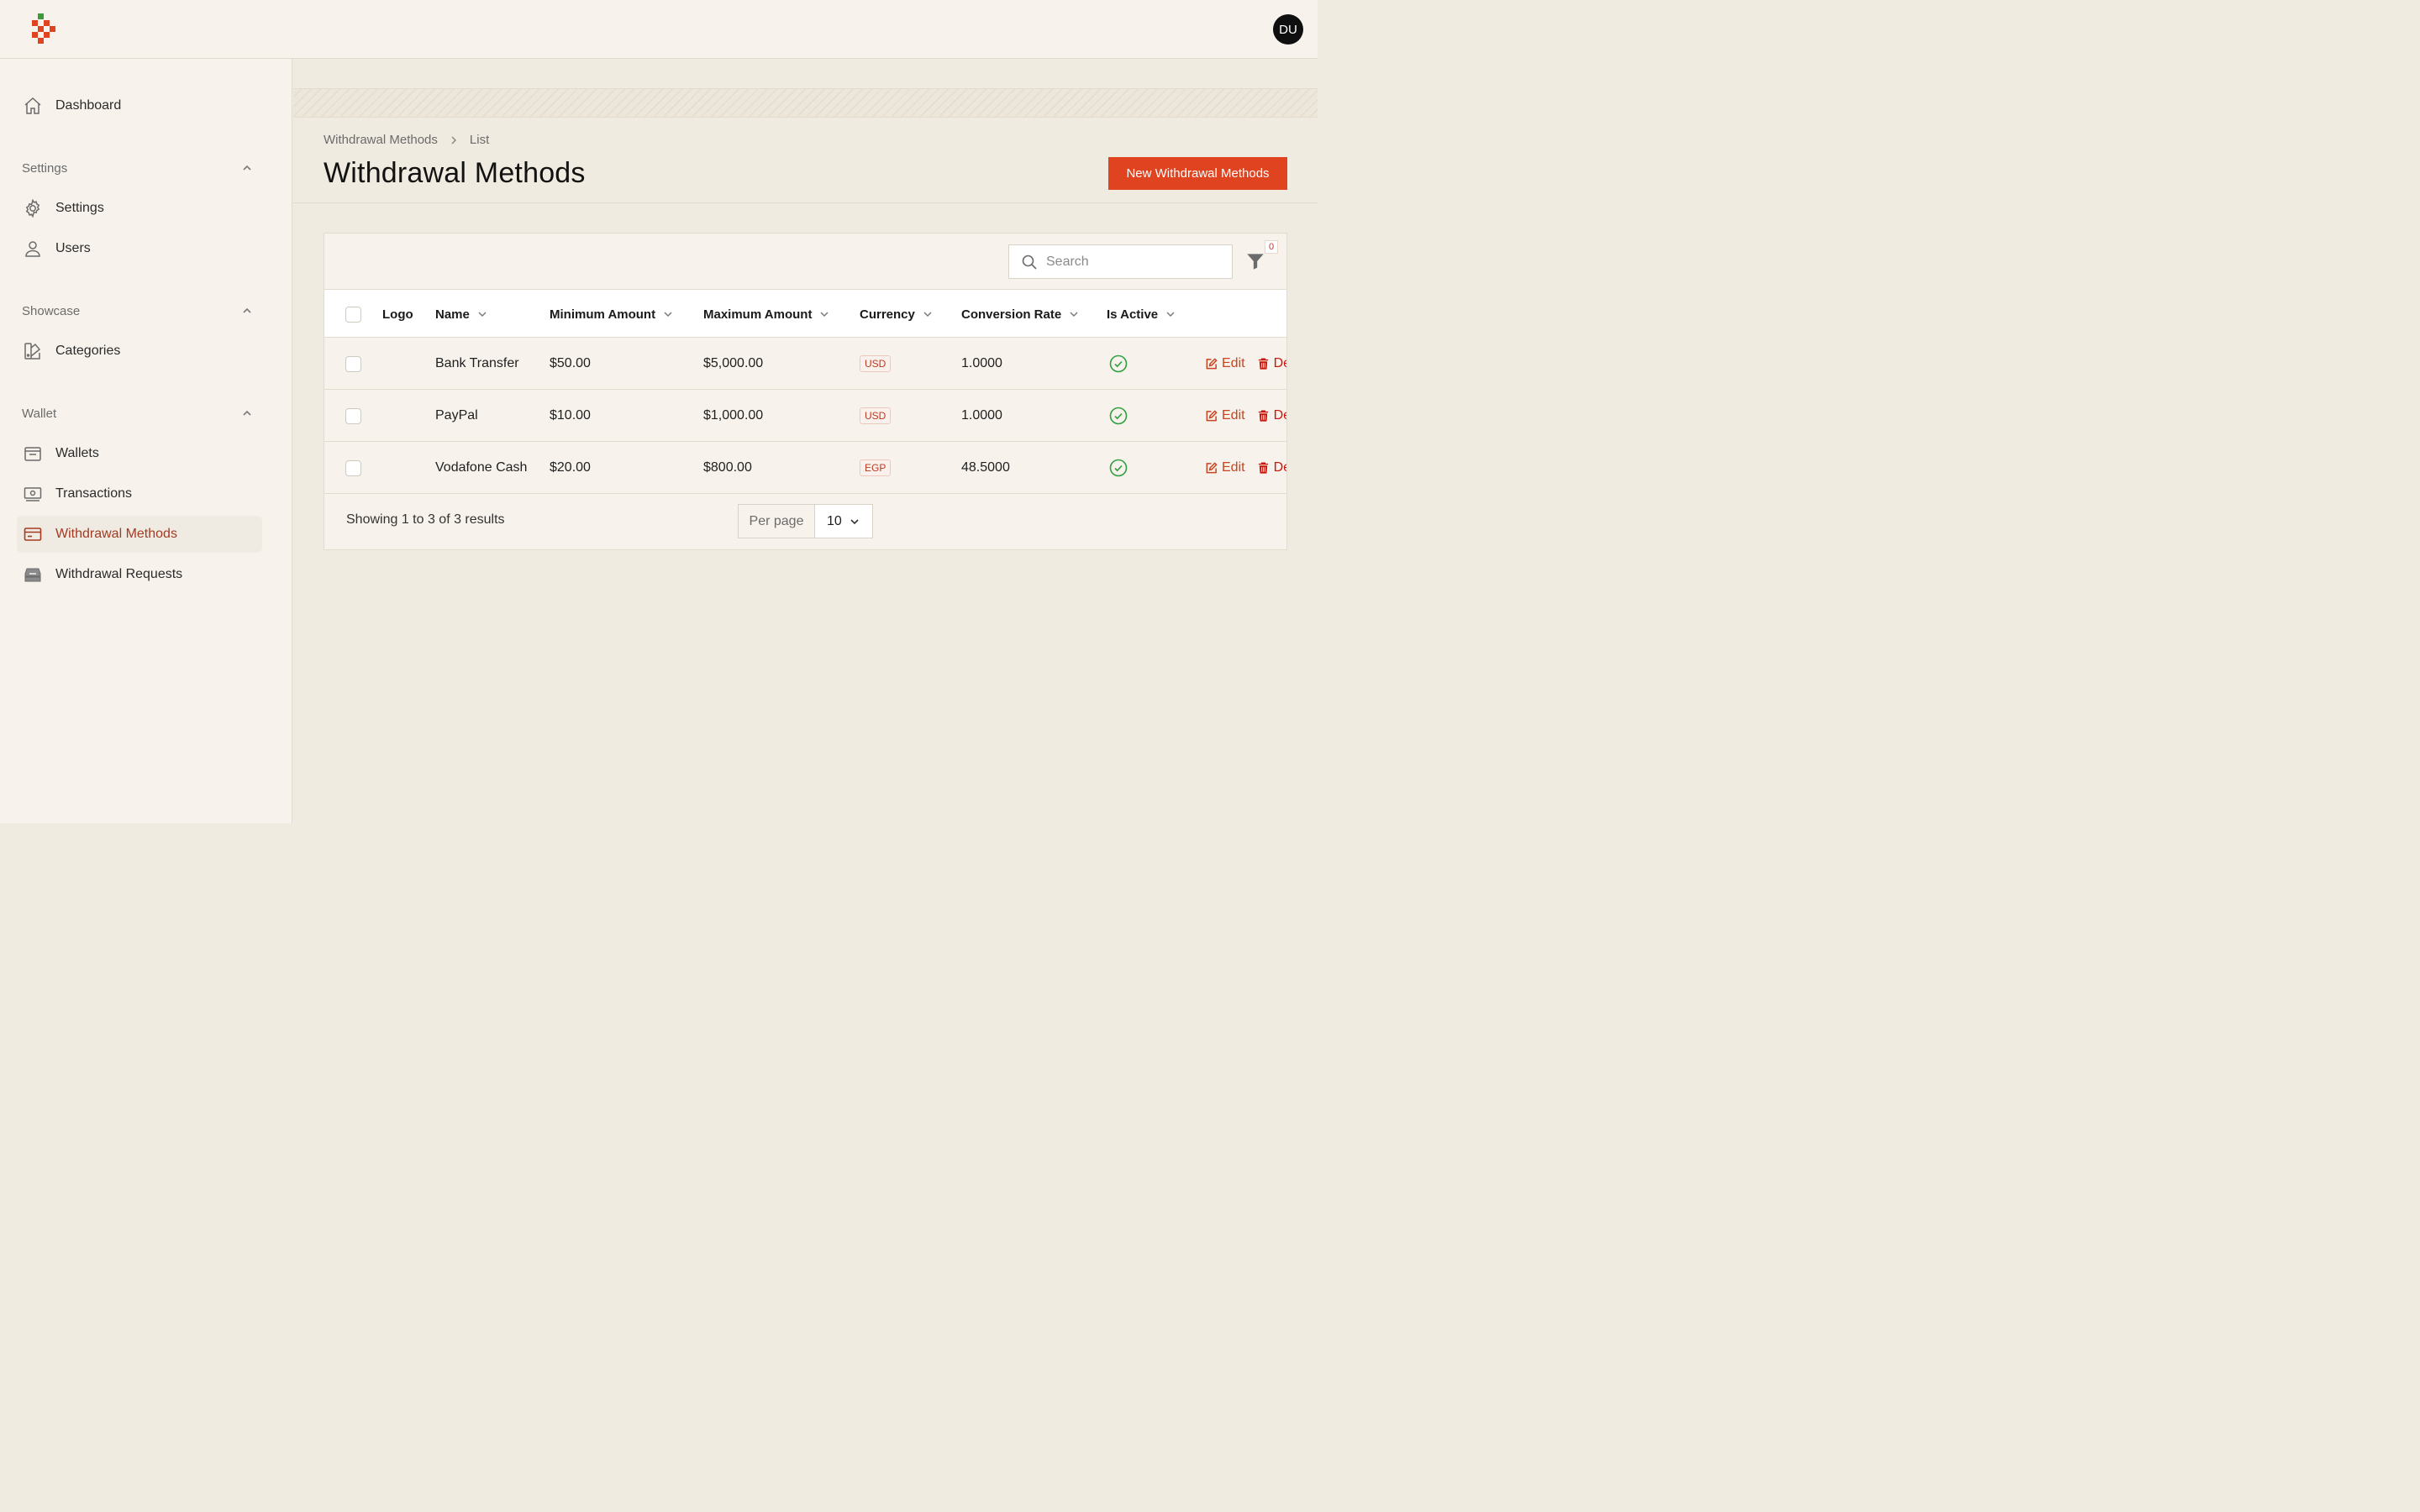 This screenshot has width=2420, height=1512. I want to click on currency-badge: USD, so click(876, 363).